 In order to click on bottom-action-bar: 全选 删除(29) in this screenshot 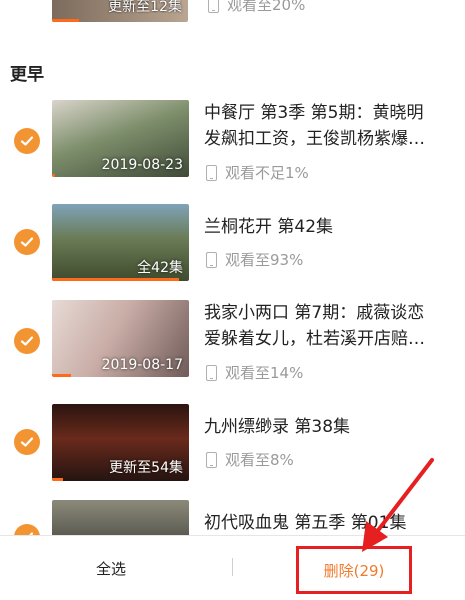, I will do `click(232, 567)`.